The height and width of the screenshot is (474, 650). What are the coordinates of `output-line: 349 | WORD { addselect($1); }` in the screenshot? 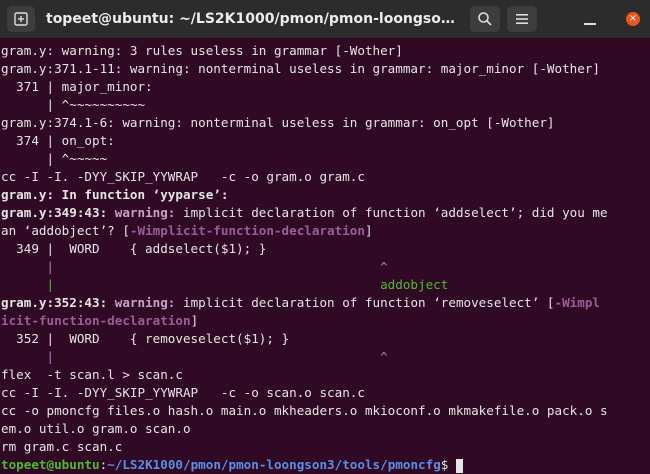 It's located at (134, 248).